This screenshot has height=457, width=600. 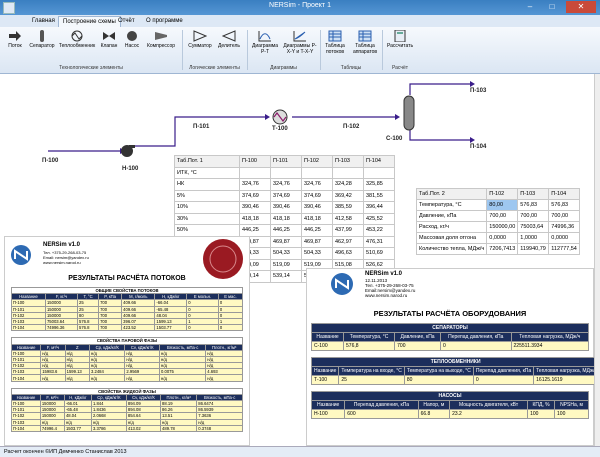 What do you see at coordinates (61, 328) in the screenshot?
I see `table-cell: 74996.36` at bounding box center [61, 328].